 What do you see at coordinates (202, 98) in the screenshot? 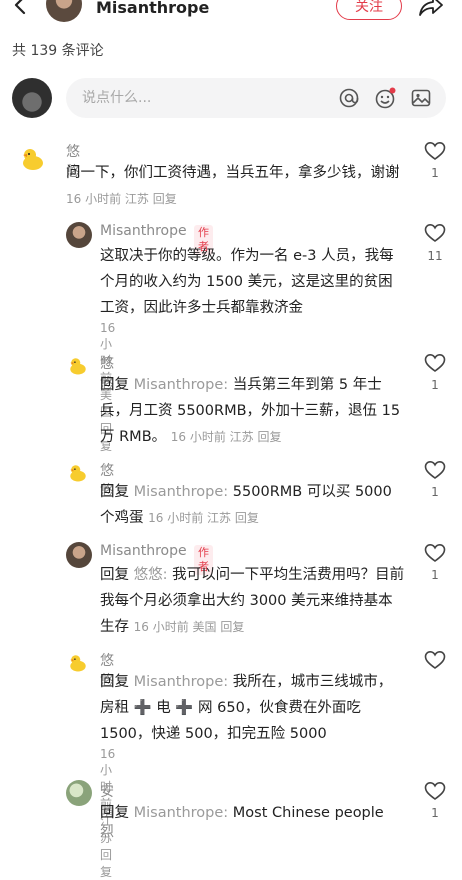
I see `comment-input` at bounding box center [202, 98].